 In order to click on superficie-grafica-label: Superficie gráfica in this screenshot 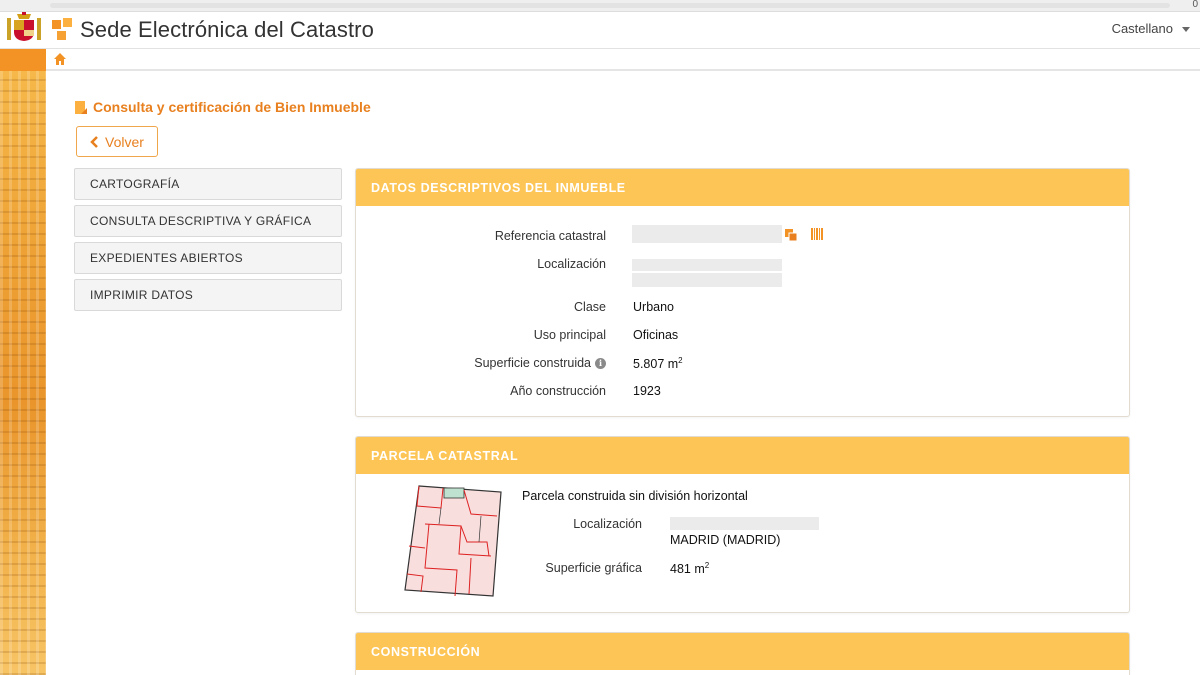, I will do `click(593, 568)`.